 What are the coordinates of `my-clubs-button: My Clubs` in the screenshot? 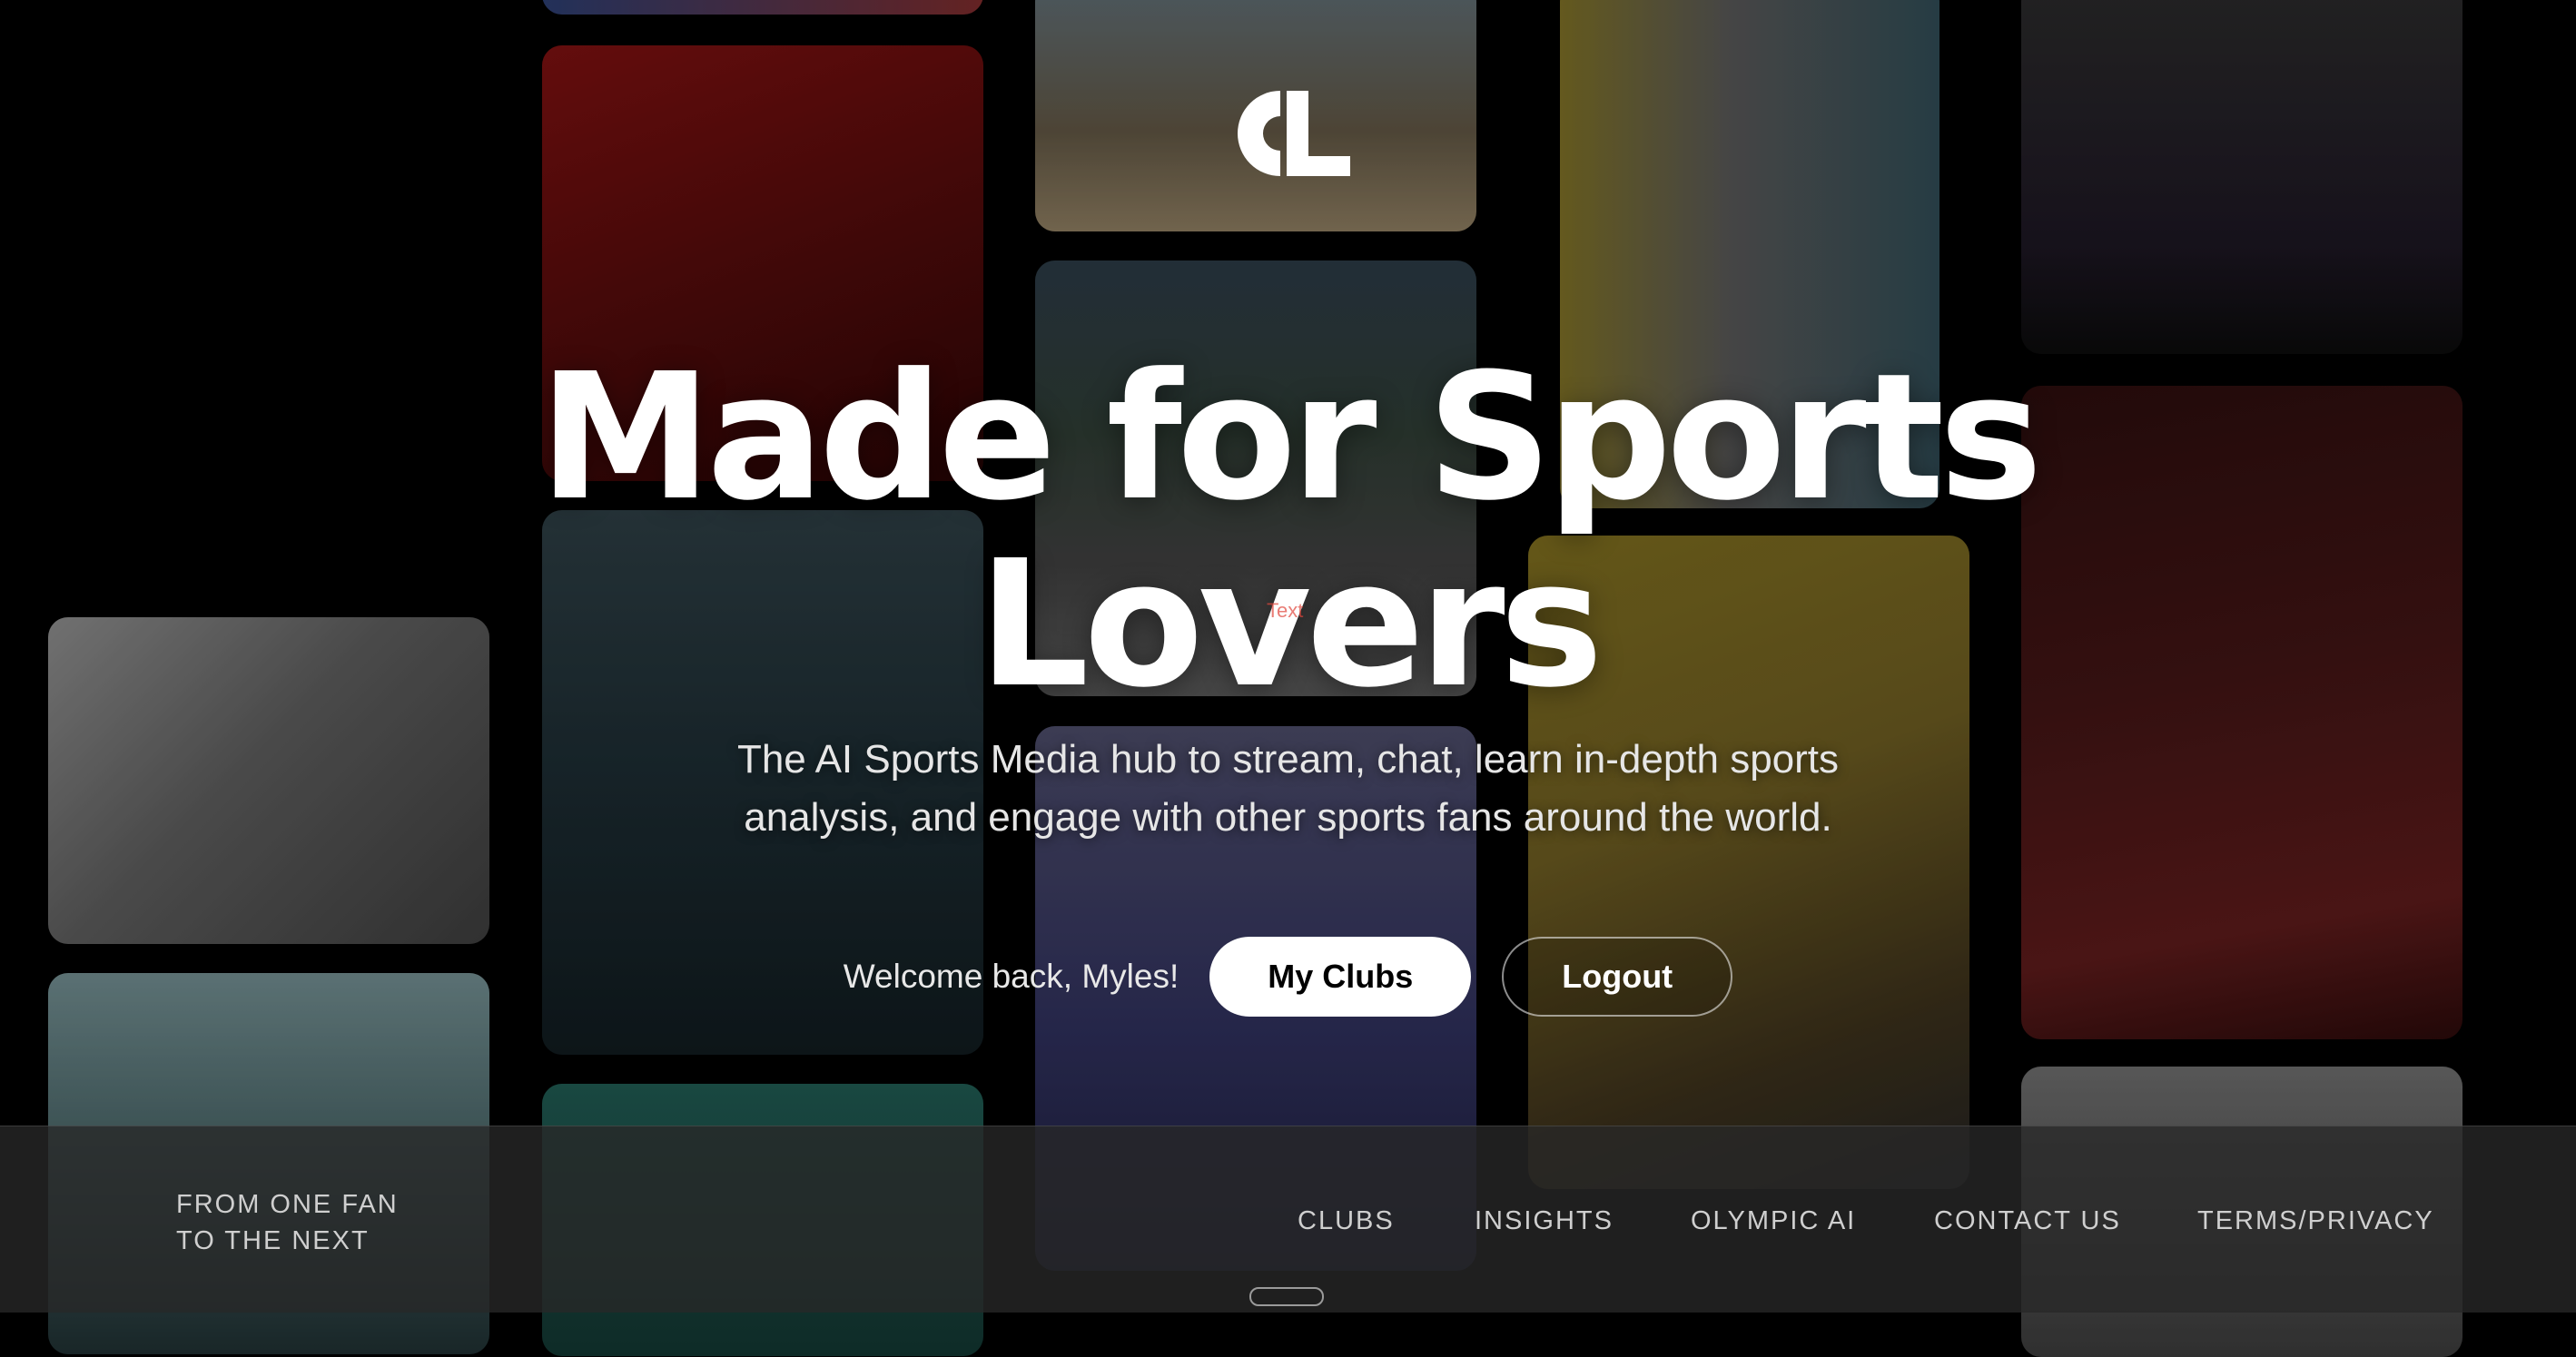 It's located at (1340, 977).